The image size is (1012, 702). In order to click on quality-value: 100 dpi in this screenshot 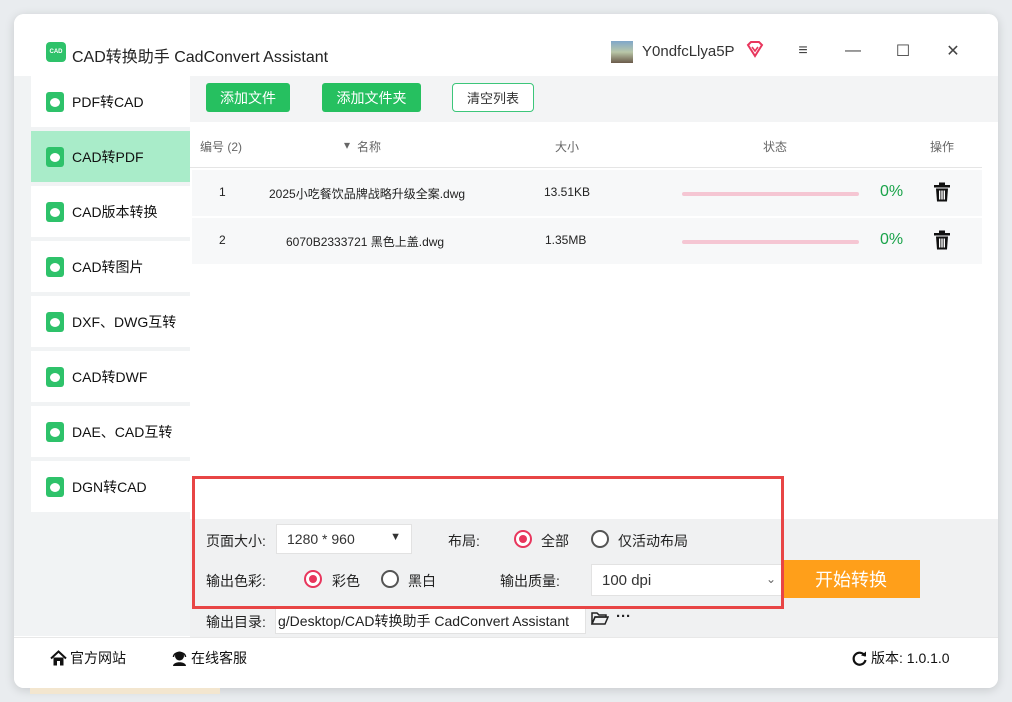, I will do `click(627, 580)`.